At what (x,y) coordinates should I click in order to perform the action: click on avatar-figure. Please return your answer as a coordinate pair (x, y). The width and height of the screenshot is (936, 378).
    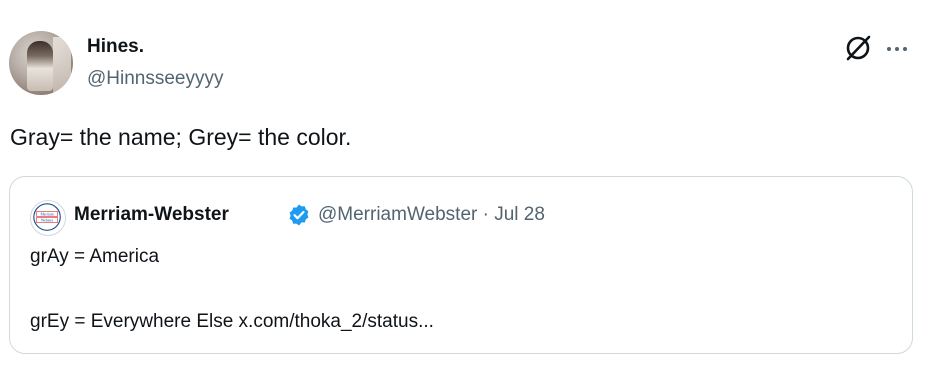
    Looking at the image, I should click on (40, 66).